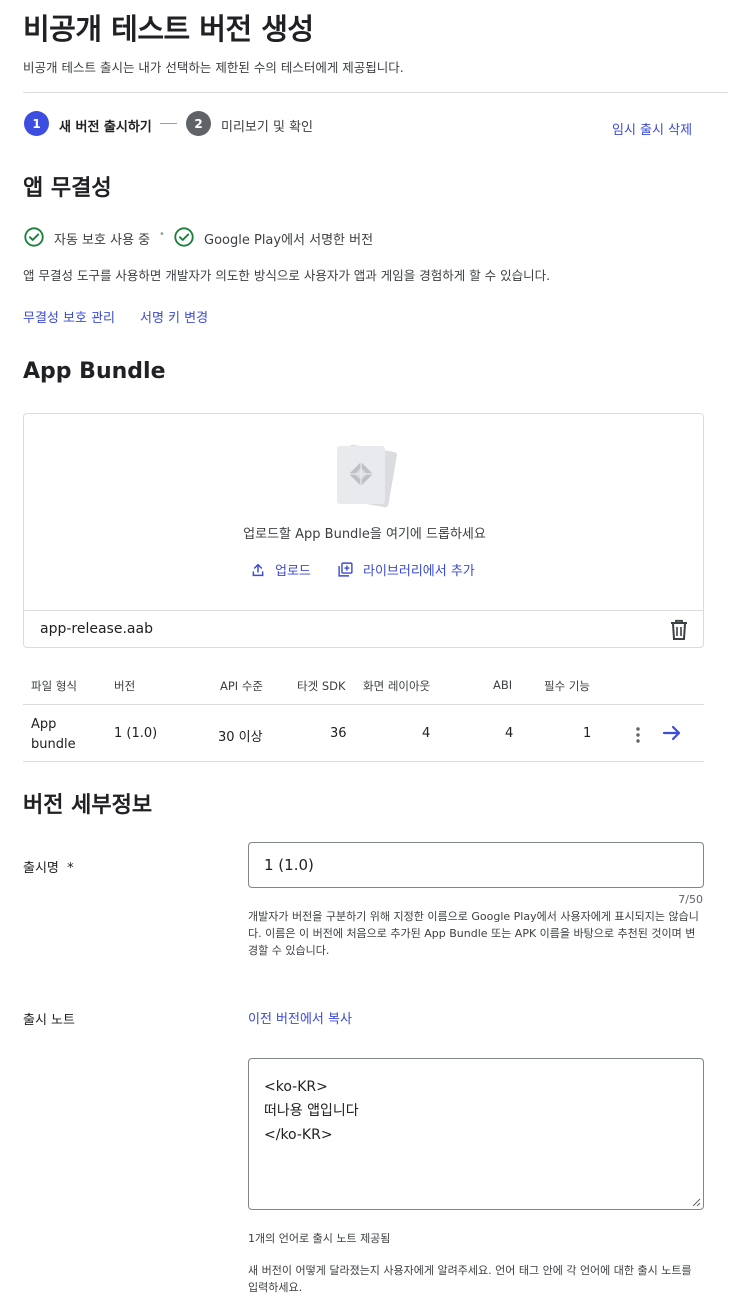 Image resolution: width=740 pixels, height=1314 pixels. I want to click on uploaded-file-name: app-release.aab, so click(96, 629).